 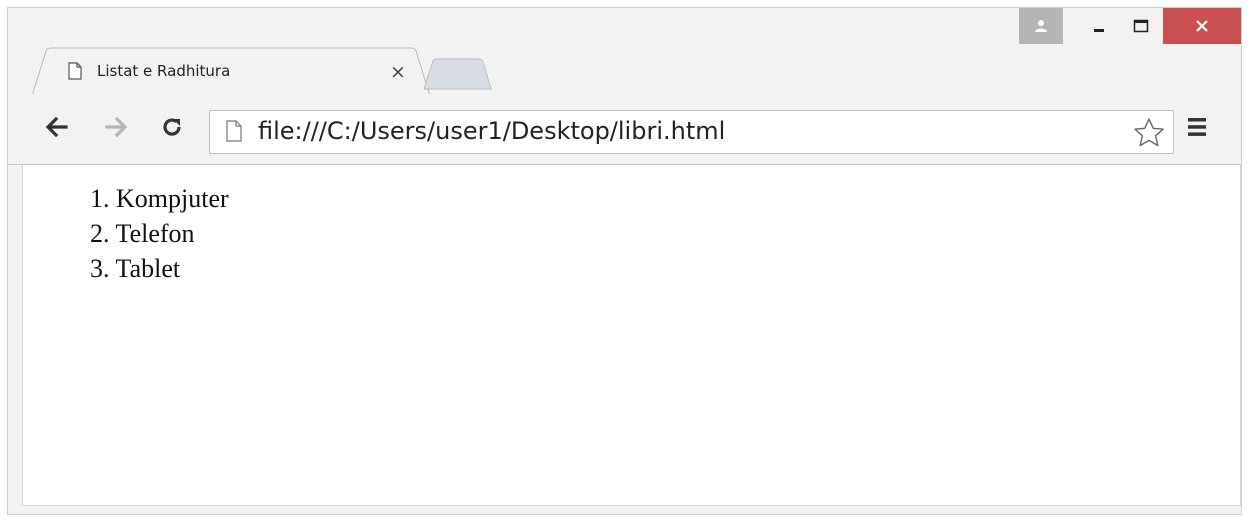 I want to click on tab-shape, so click(x=231, y=72).